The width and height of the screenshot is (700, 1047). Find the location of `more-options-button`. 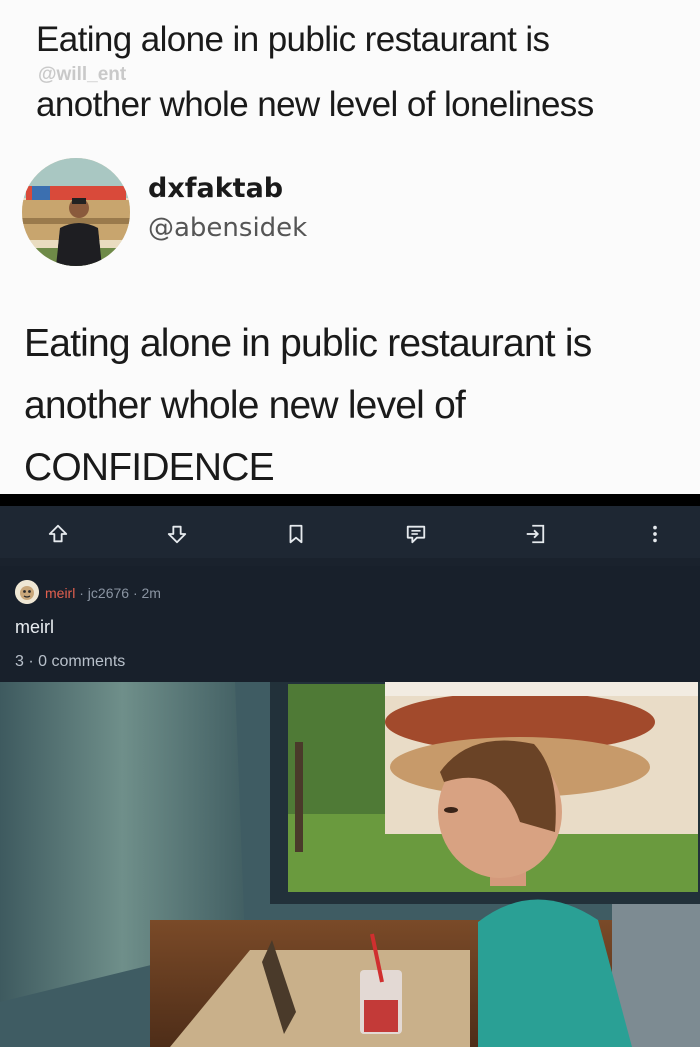

more-options-button is located at coordinates (655, 534).